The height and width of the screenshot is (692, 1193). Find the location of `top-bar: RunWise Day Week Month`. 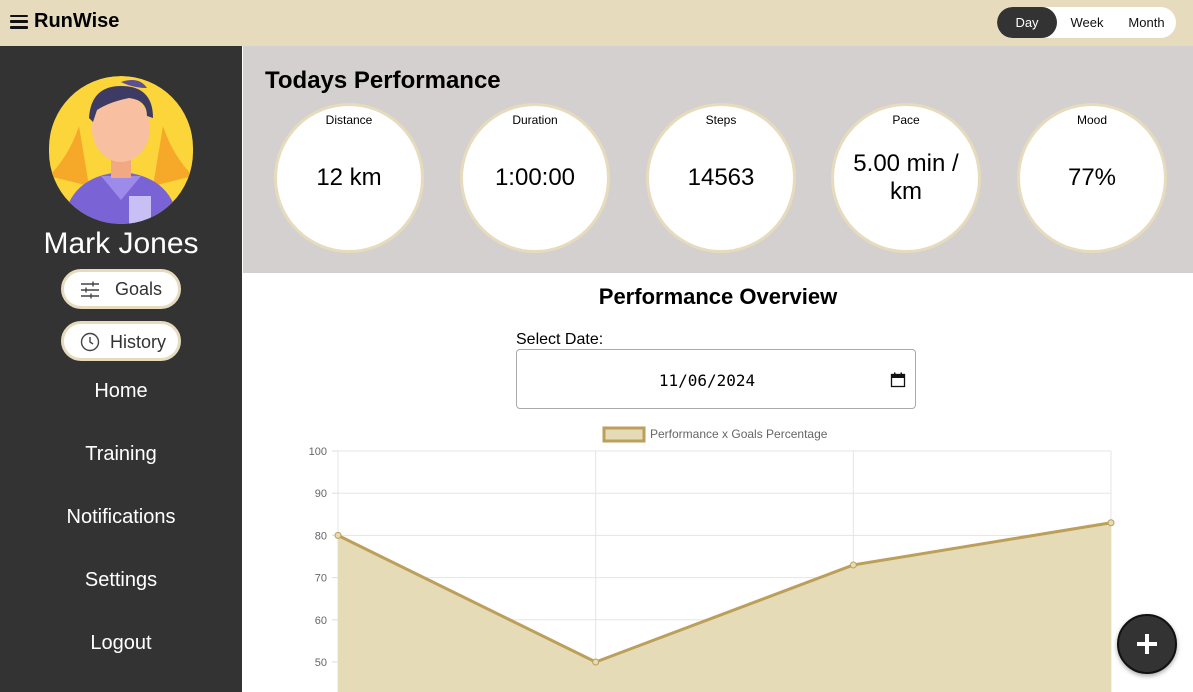

top-bar: RunWise Day Week Month is located at coordinates (596, 23).